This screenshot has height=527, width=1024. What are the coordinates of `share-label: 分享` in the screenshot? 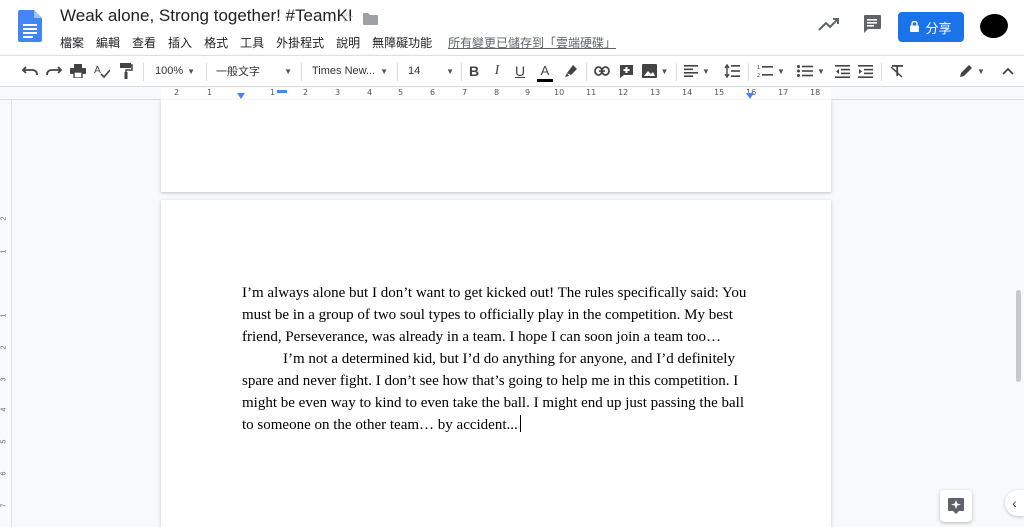 It's located at (938, 28).